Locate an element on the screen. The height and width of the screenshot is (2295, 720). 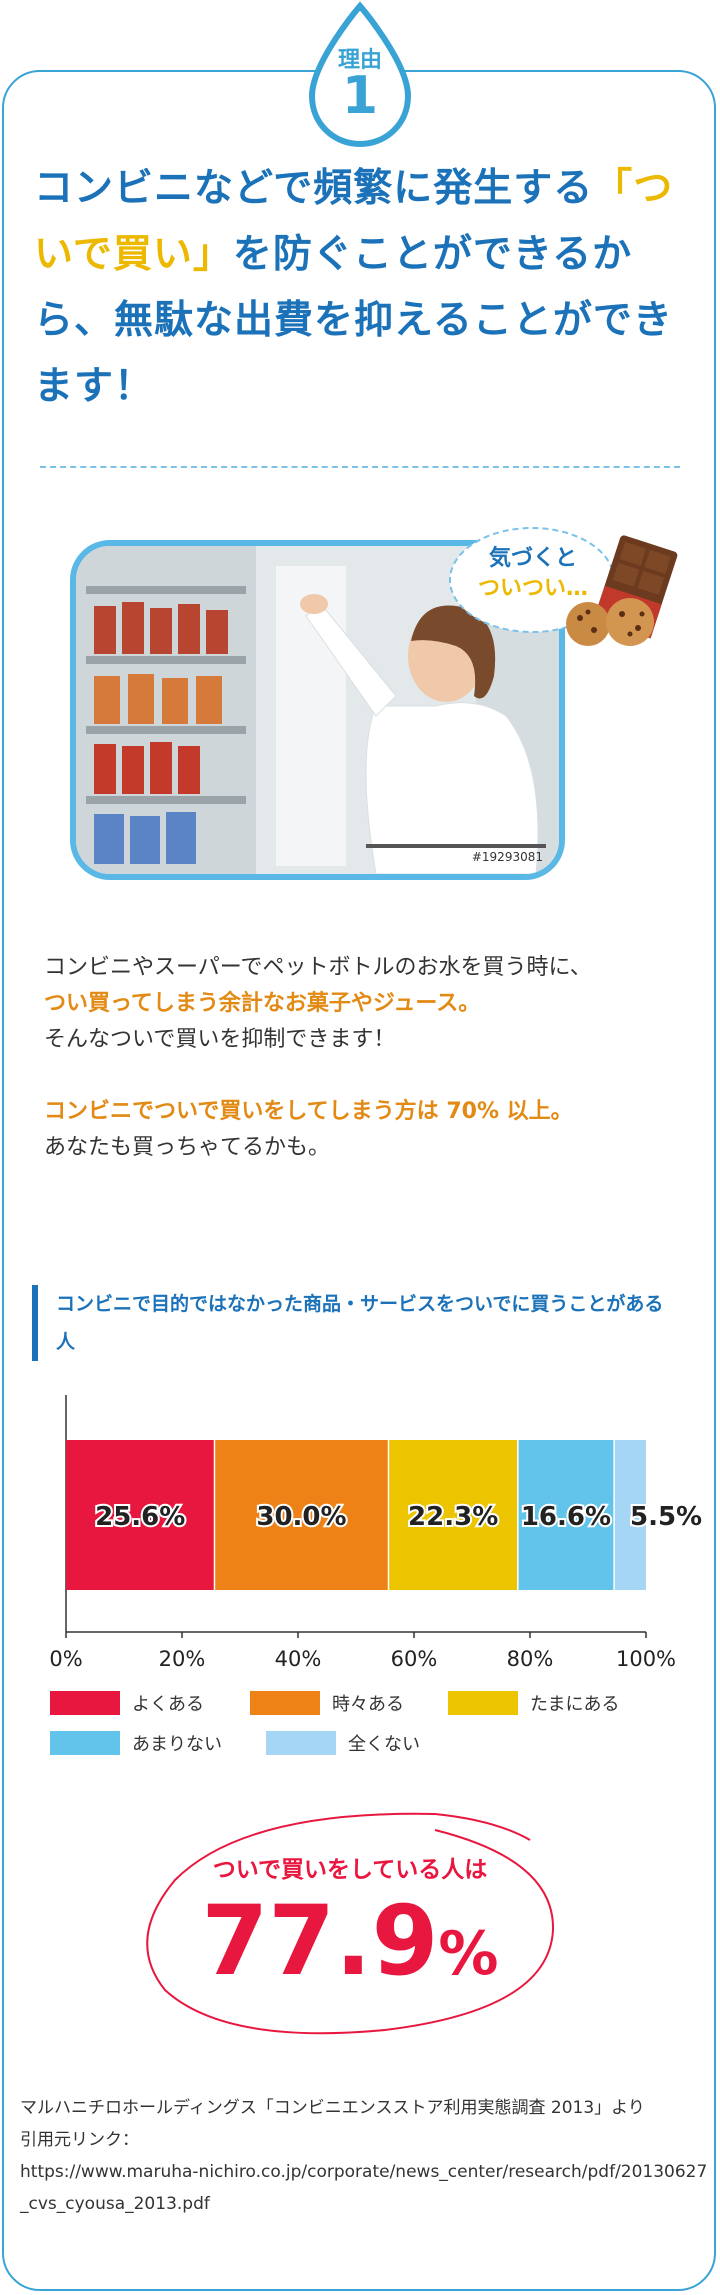
legend-label: 全くない is located at coordinates (384, 1744).